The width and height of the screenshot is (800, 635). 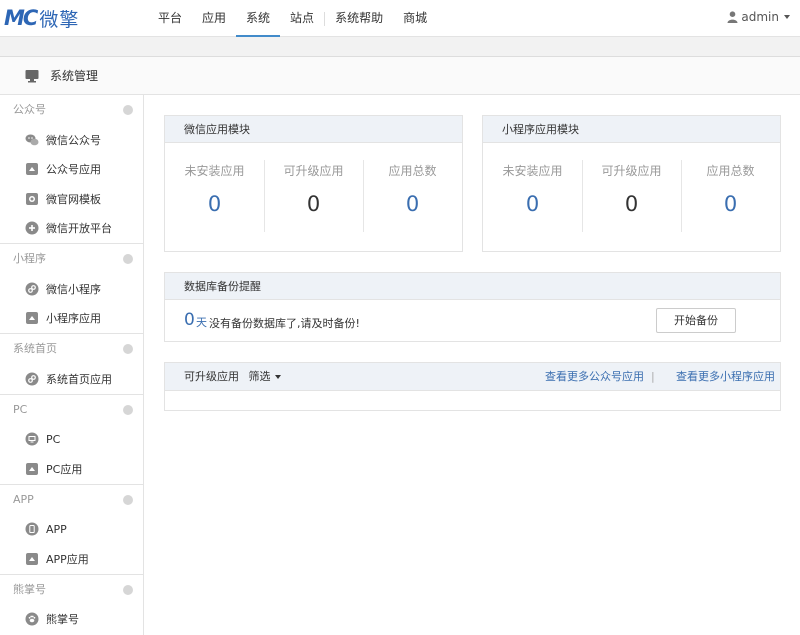 What do you see at coordinates (59, 19) in the screenshot?
I see `logo-text: 微擎` at bounding box center [59, 19].